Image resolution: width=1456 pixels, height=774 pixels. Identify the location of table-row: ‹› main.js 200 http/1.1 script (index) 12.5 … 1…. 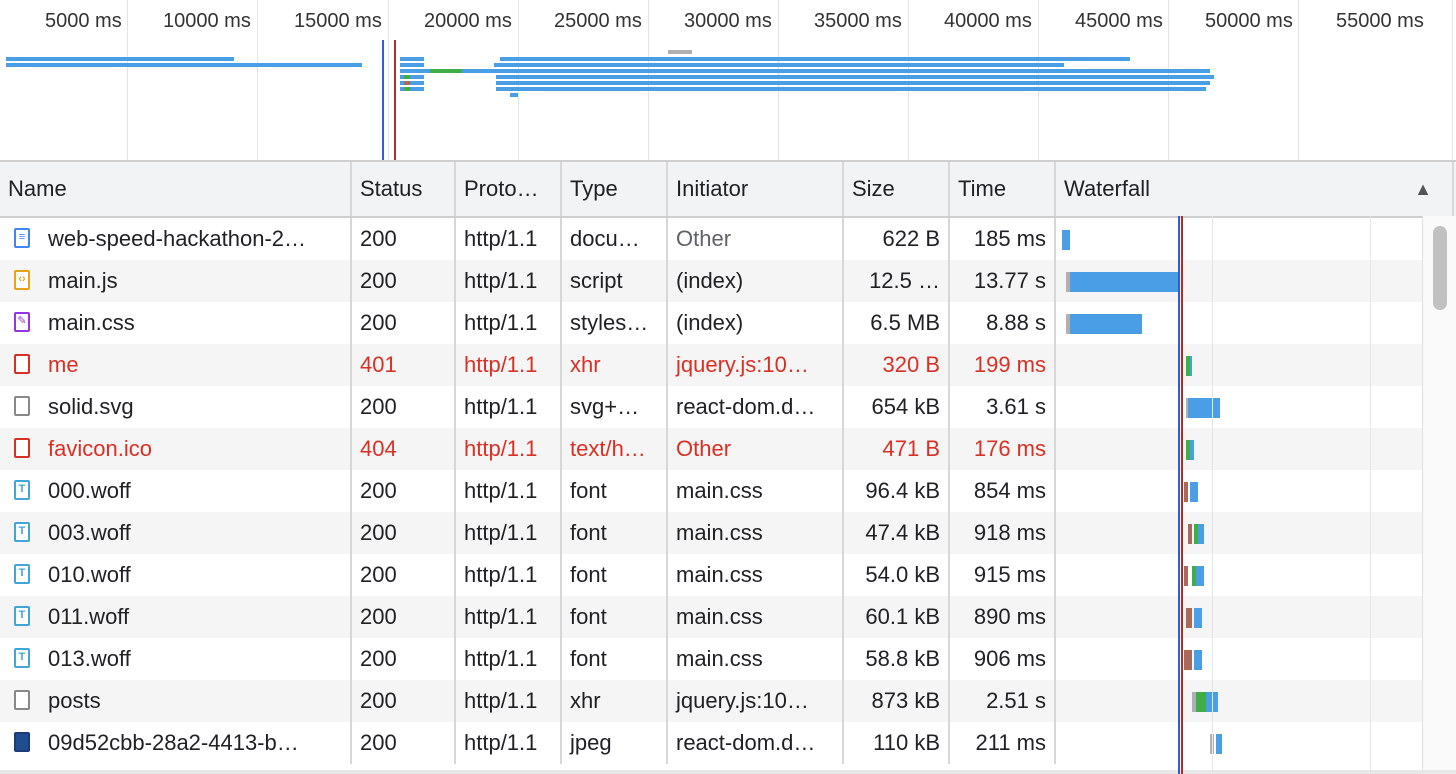
(711, 281).